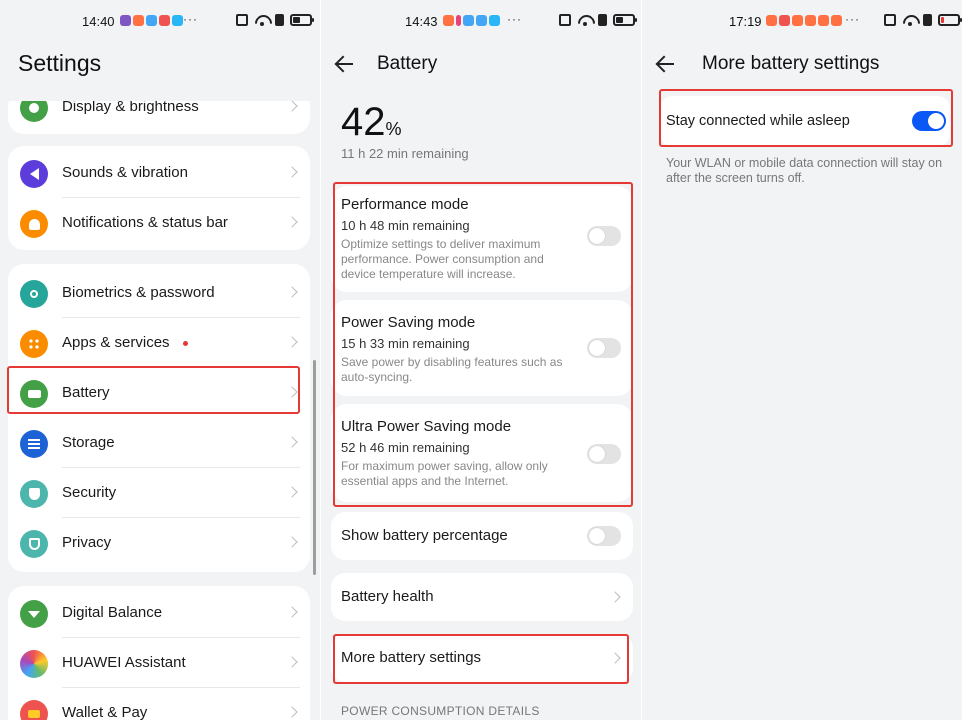 The width and height of the screenshot is (962, 720). What do you see at coordinates (34, 444) in the screenshot?
I see `storage-icon` at bounding box center [34, 444].